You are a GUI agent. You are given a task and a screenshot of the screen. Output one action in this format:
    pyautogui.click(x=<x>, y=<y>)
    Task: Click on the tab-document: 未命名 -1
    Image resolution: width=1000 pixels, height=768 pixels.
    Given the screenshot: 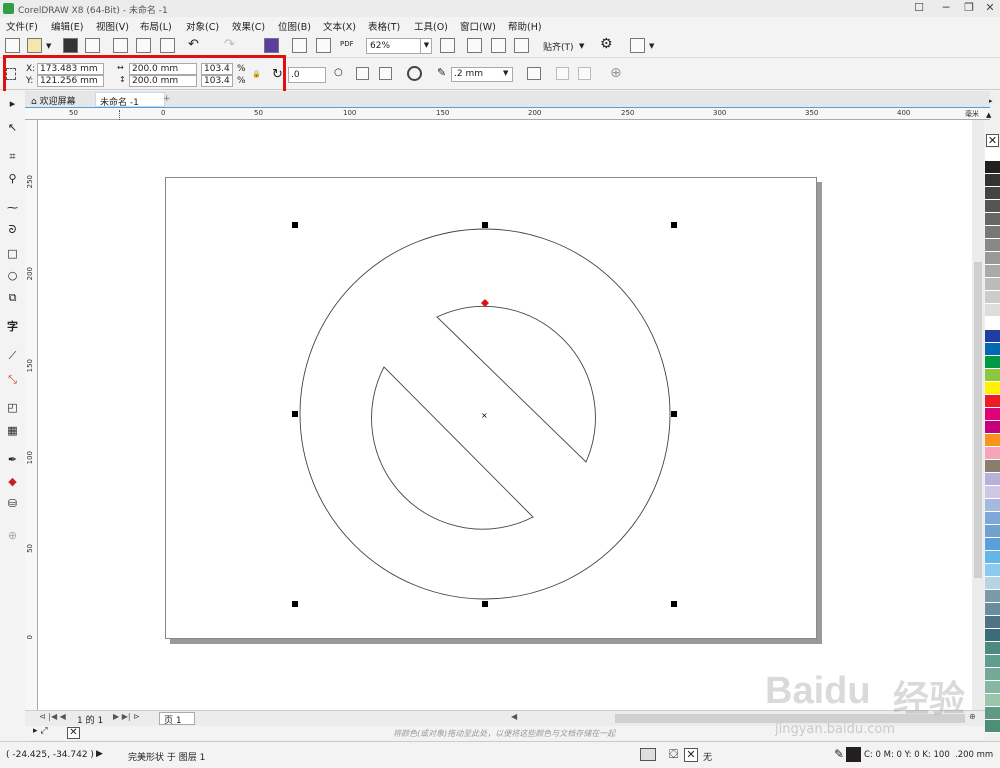 What is the action you would take?
    pyautogui.click(x=130, y=100)
    